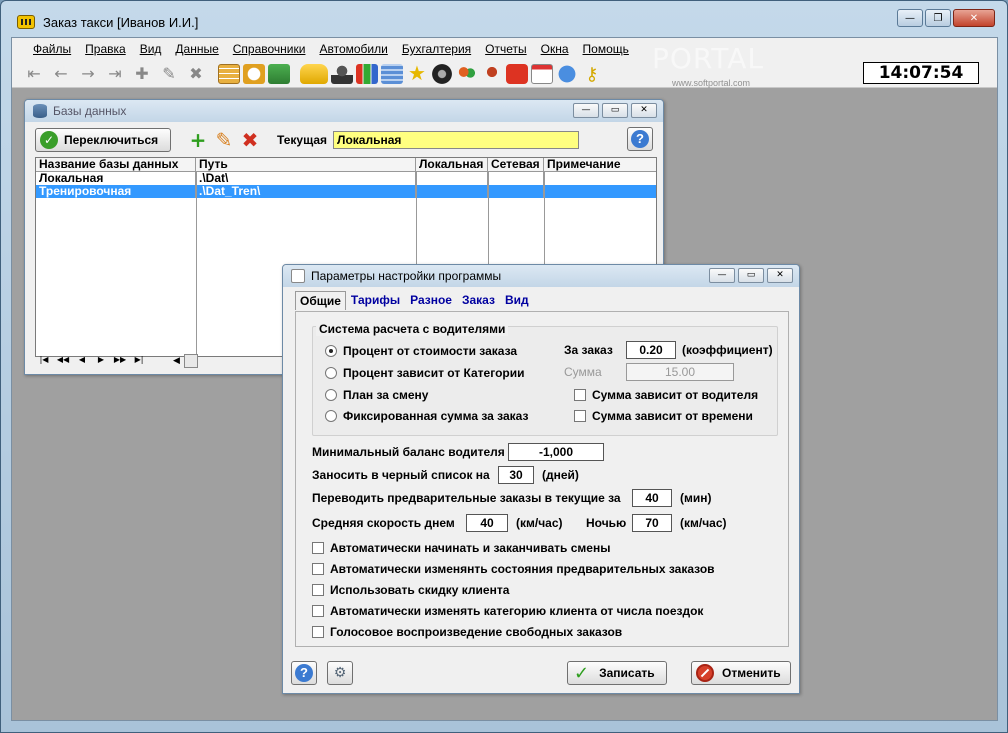 The height and width of the screenshot is (733, 1008). Describe the element at coordinates (279, 73) in the screenshot. I see `money-icon` at that location.